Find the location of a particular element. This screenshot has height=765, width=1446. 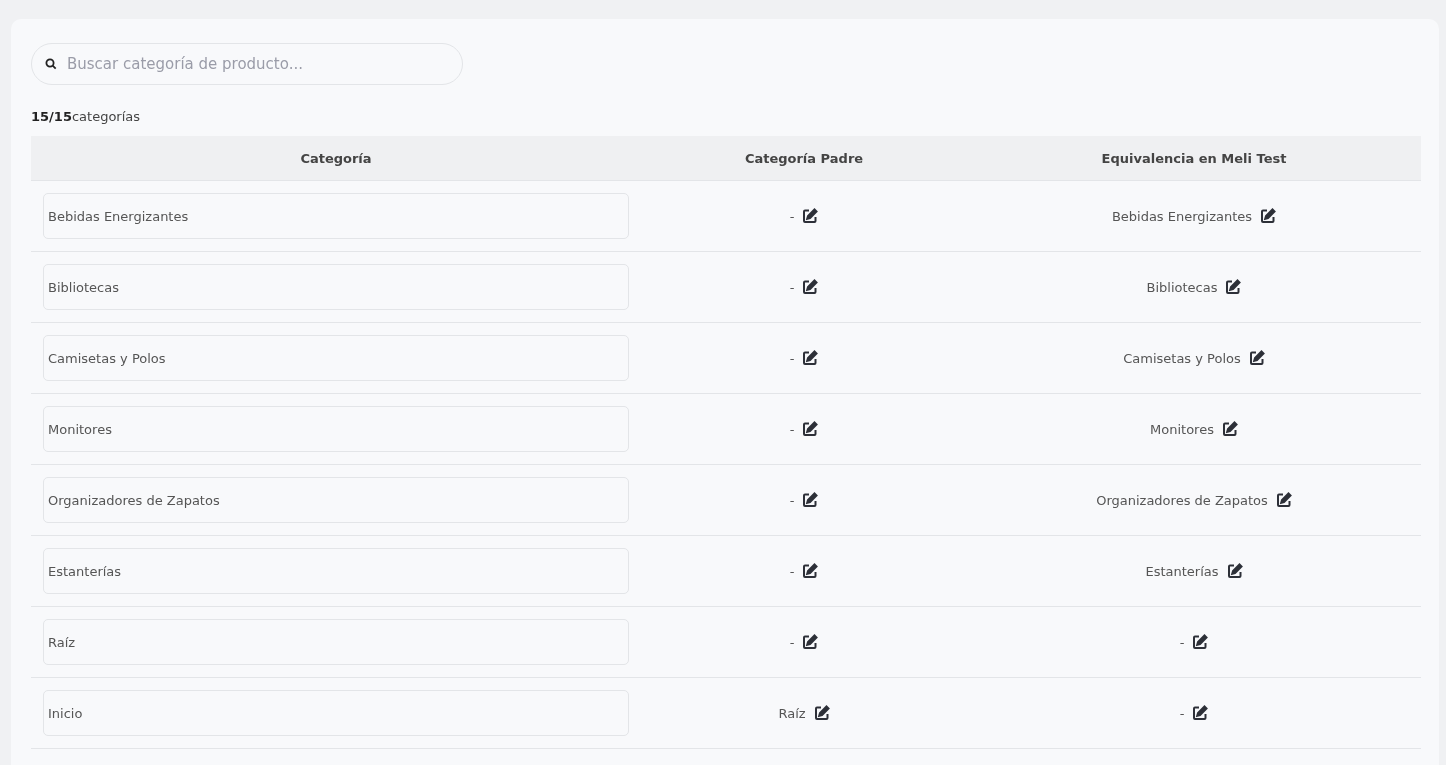

parent-category: Raíz is located at coordinates (792, 713).